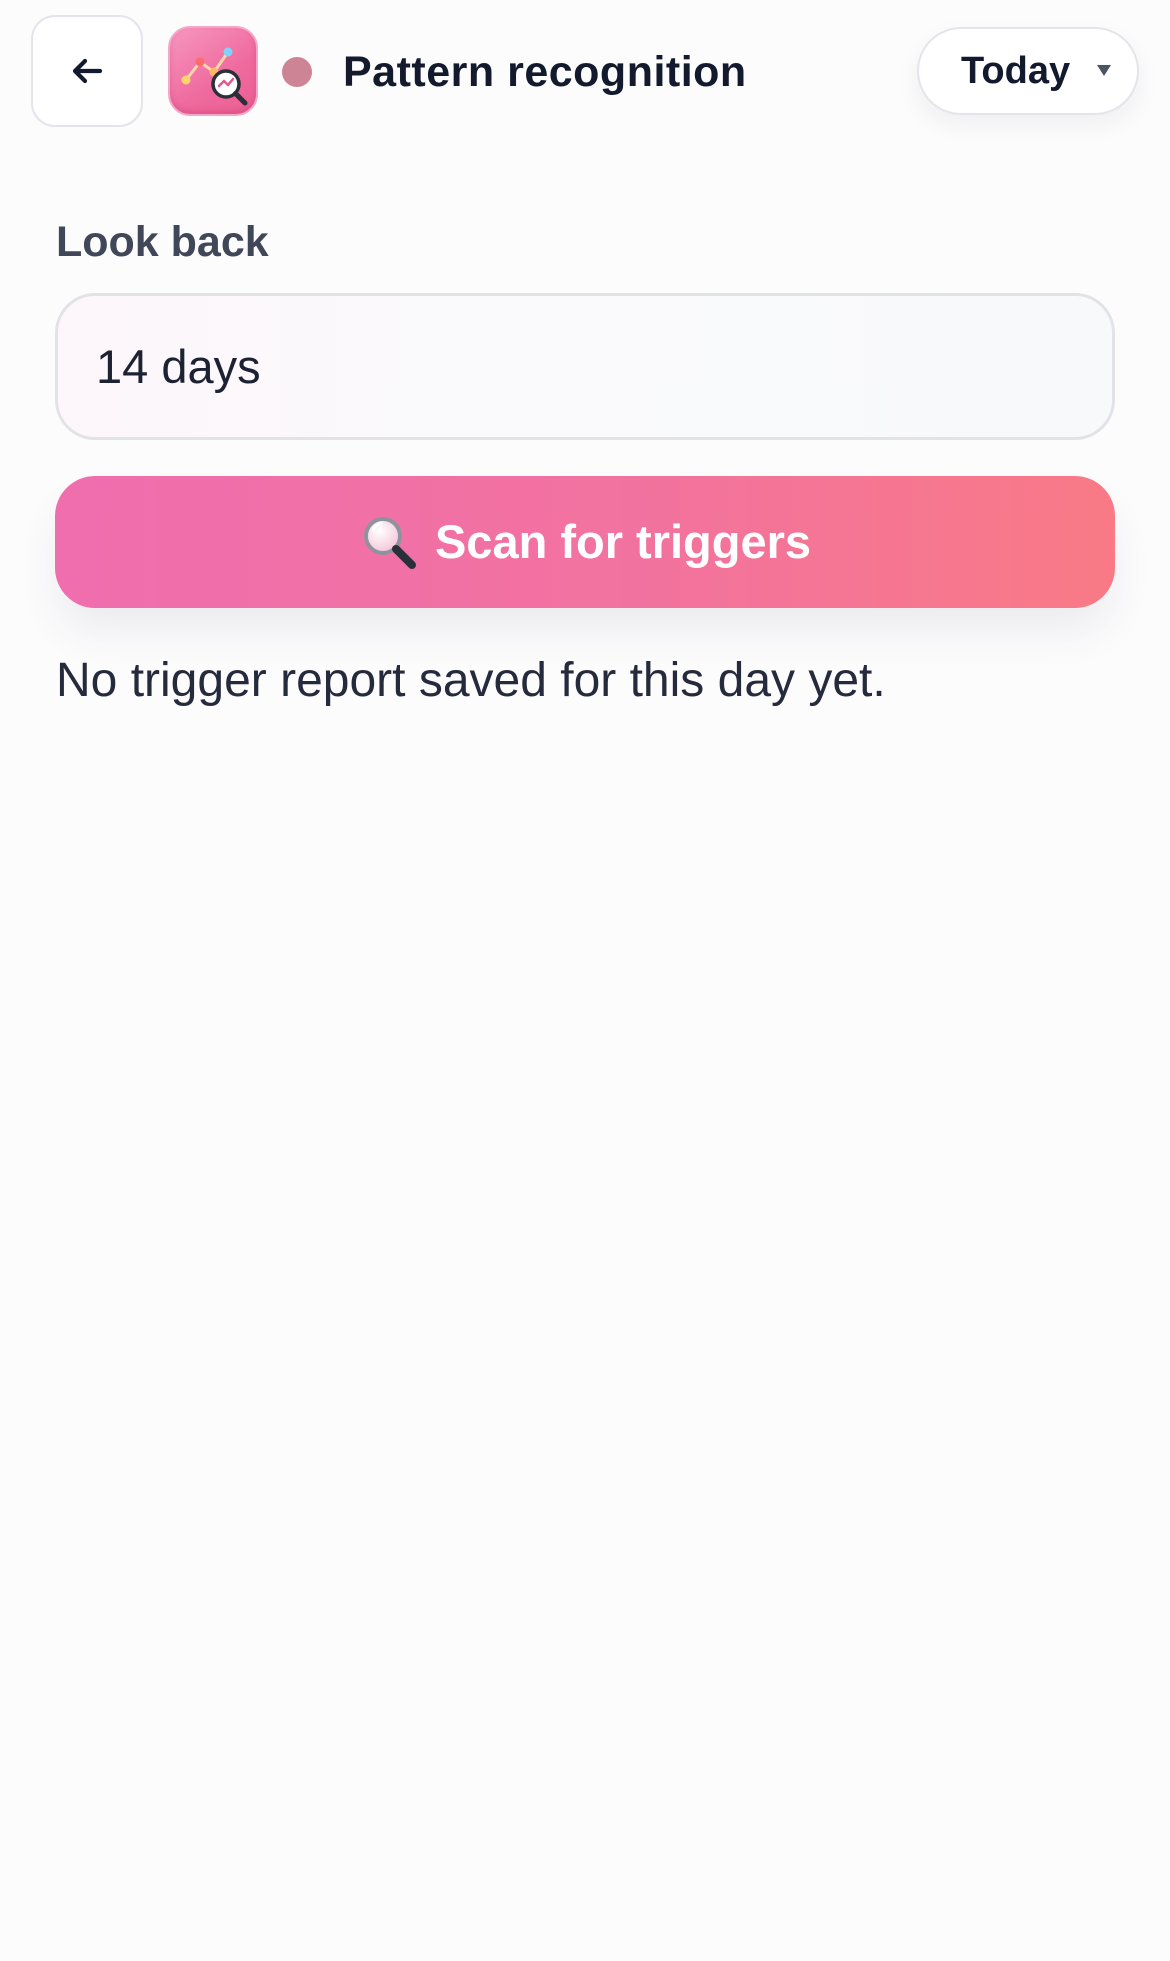  I want to click on chevron-down-icon, so click(1104, 70).